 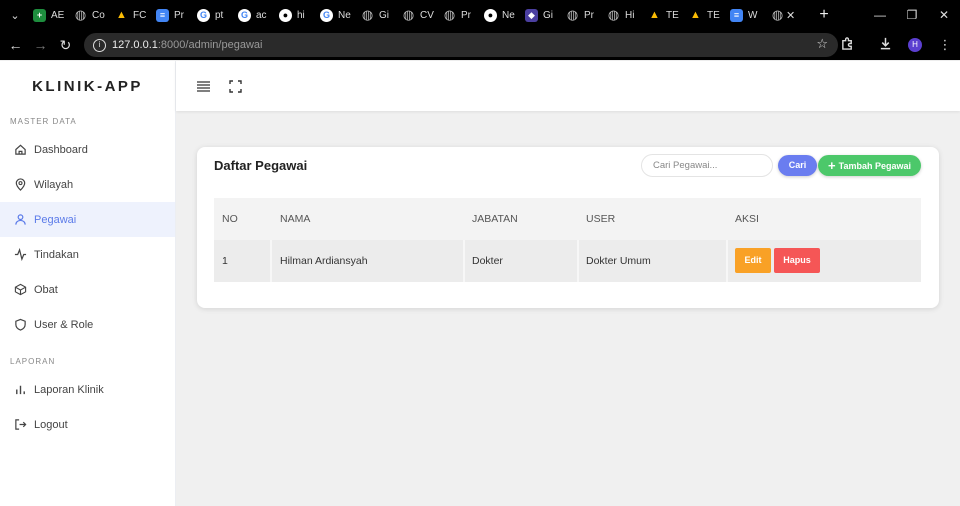 I want to click on tab-title: Hi, so click(x=630, y=15).